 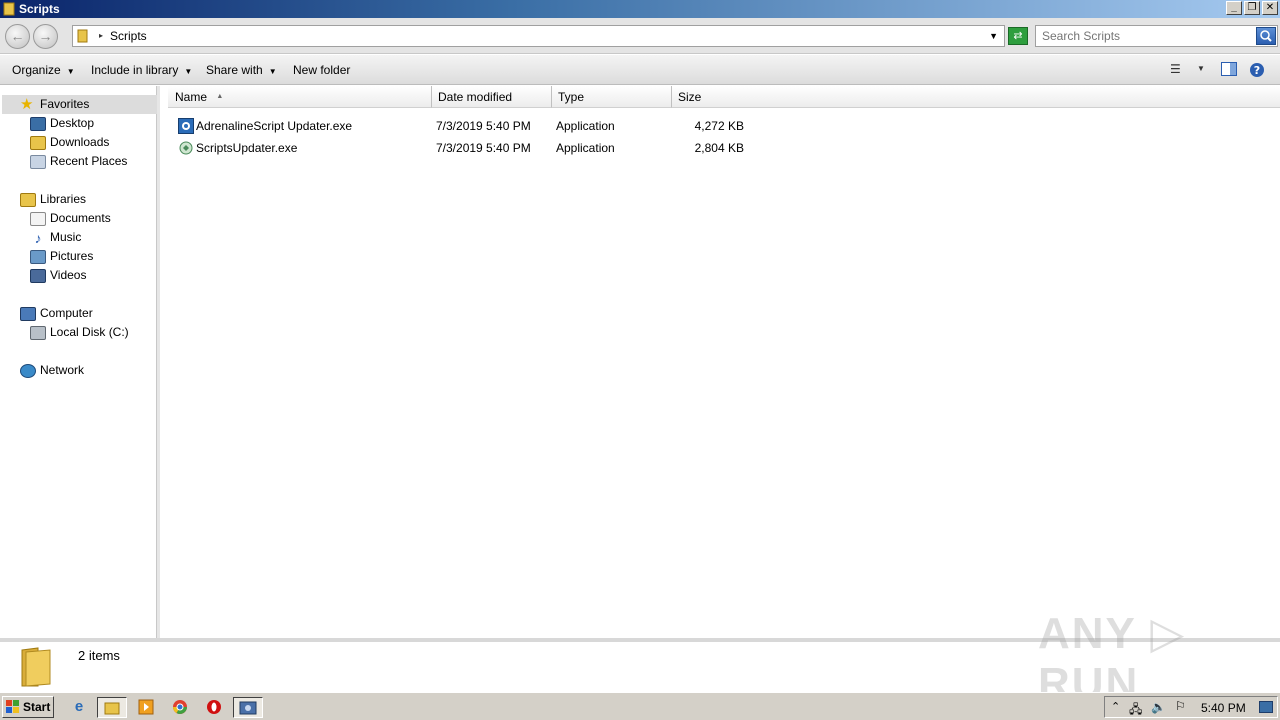 What do you see at coordinates (712, 97) in the screenshot?
I see `column-header-size: Size` at bounding box center [712, 97].